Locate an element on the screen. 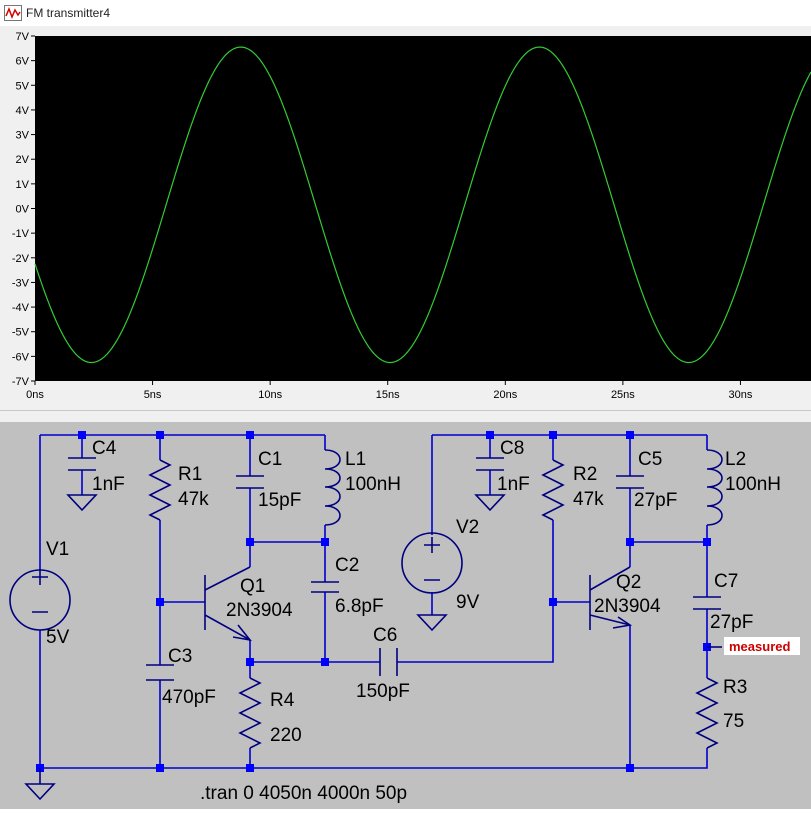 This screenshot has width=811, height=814. label-v2-ref: V2 is located at coordinates (467, 527).